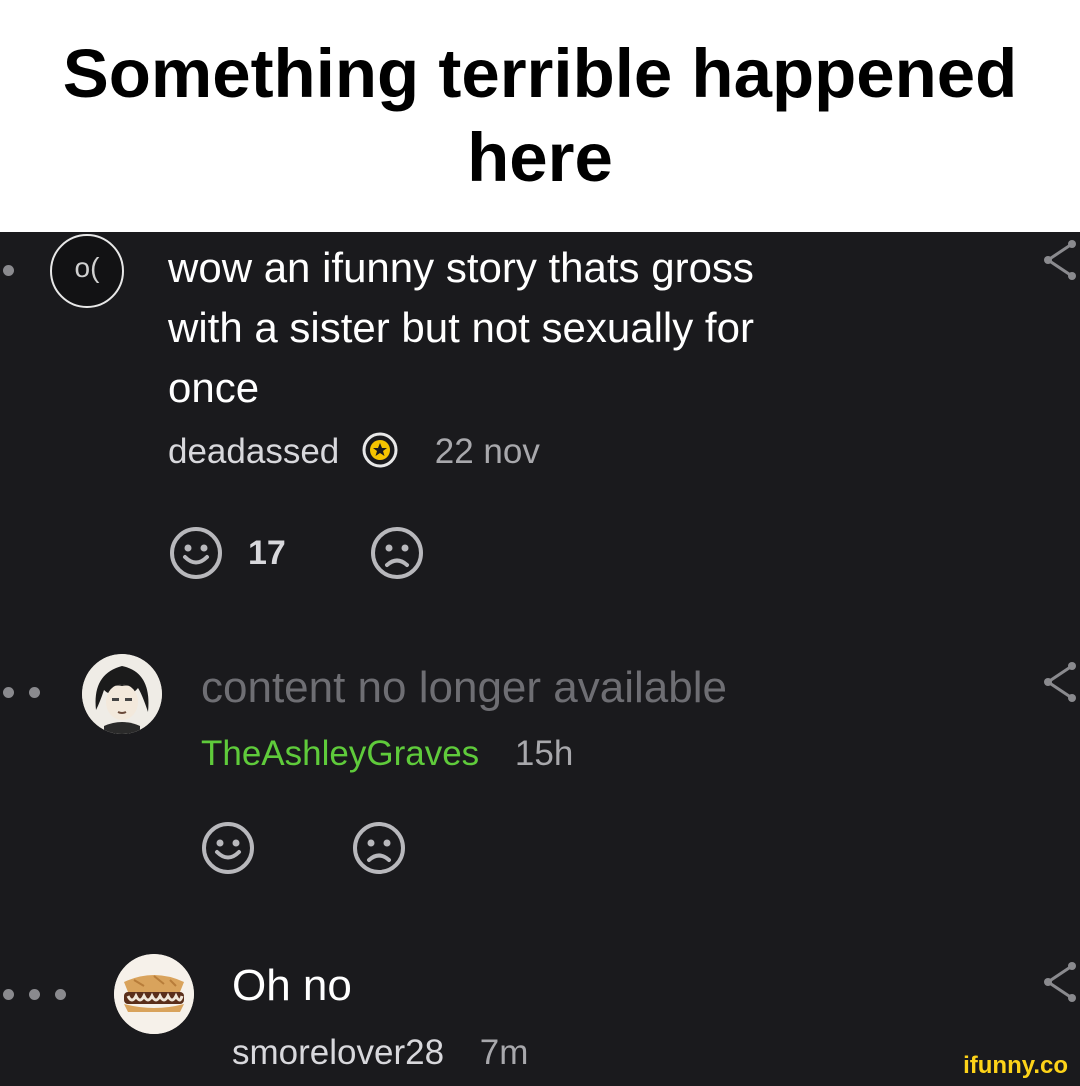 This screenshot has width=1080, height=1086. I want to click on smore-avatar-icon, so click(154, 994).